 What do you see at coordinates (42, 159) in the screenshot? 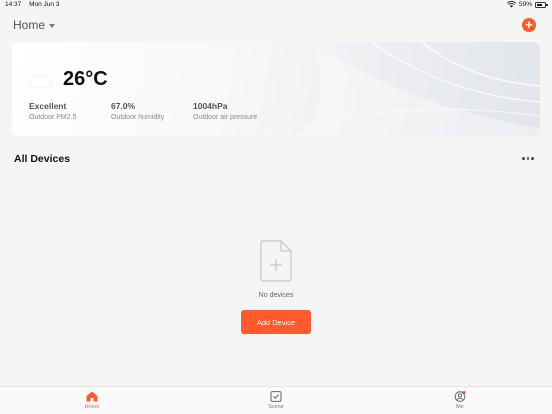
I see `all-devices-title: All Devices` at bounding box center [42, 159].